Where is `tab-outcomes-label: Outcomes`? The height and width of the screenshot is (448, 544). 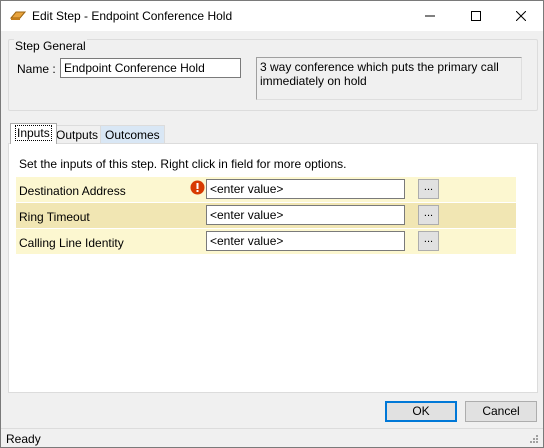 tab-outcomes-label: Outcomes is located at coordinates (132, 135).